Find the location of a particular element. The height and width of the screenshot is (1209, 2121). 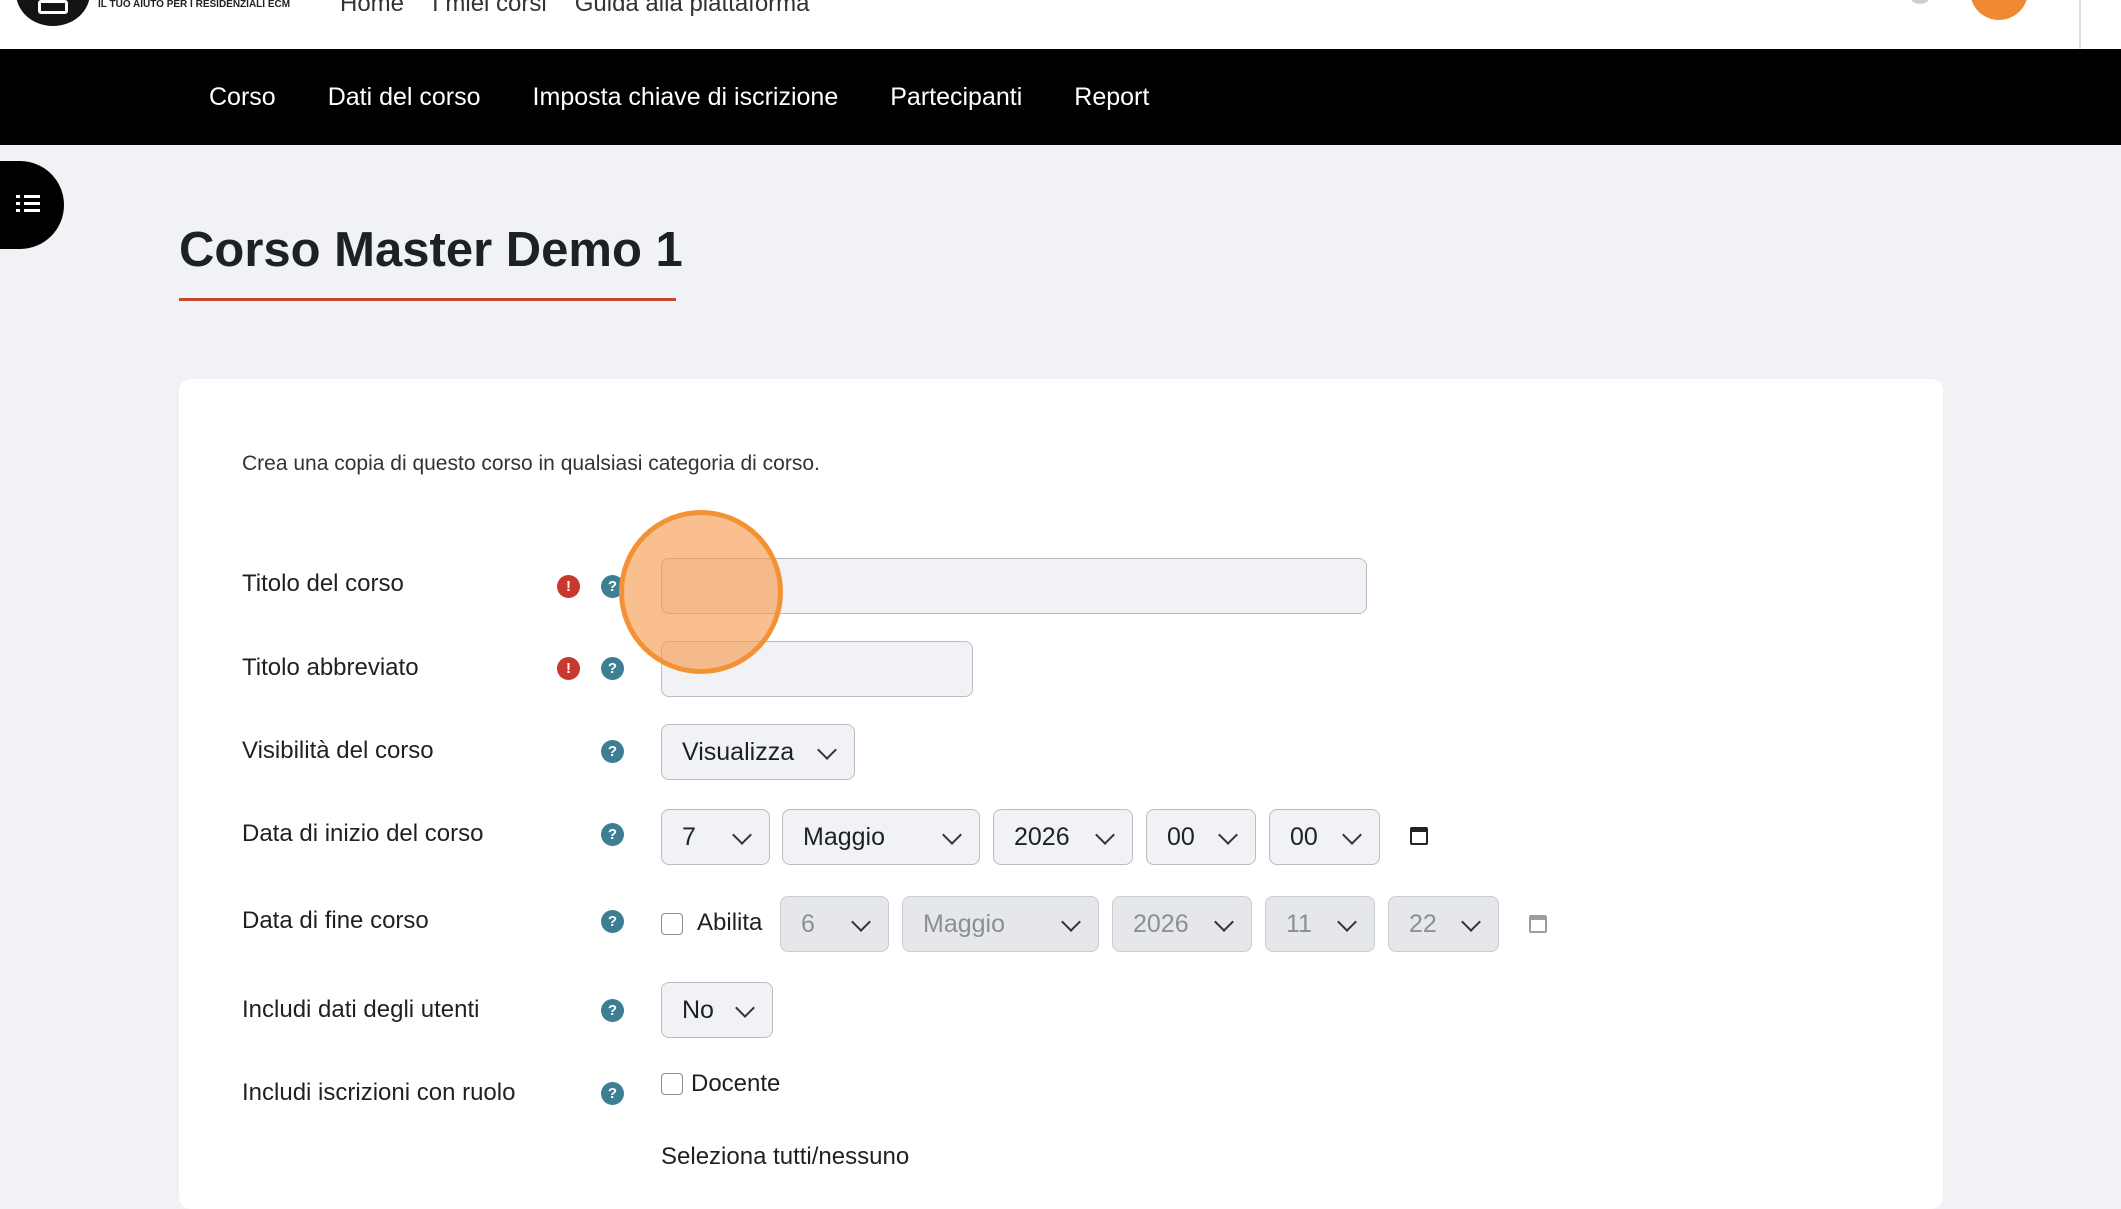

roles-label: Includi iscrizioni con ruolo is located at coordinates (379, 1092).